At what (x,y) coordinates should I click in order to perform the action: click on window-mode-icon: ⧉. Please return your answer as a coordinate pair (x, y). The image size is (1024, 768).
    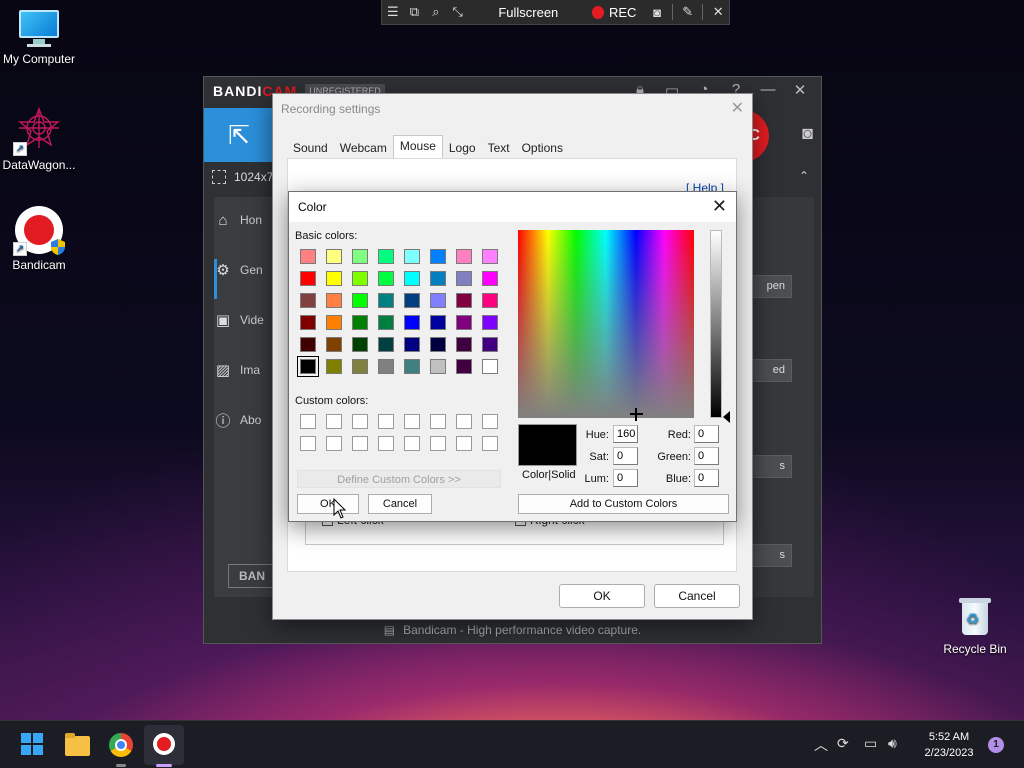
    Looking at the image, I should click on (415, 12).